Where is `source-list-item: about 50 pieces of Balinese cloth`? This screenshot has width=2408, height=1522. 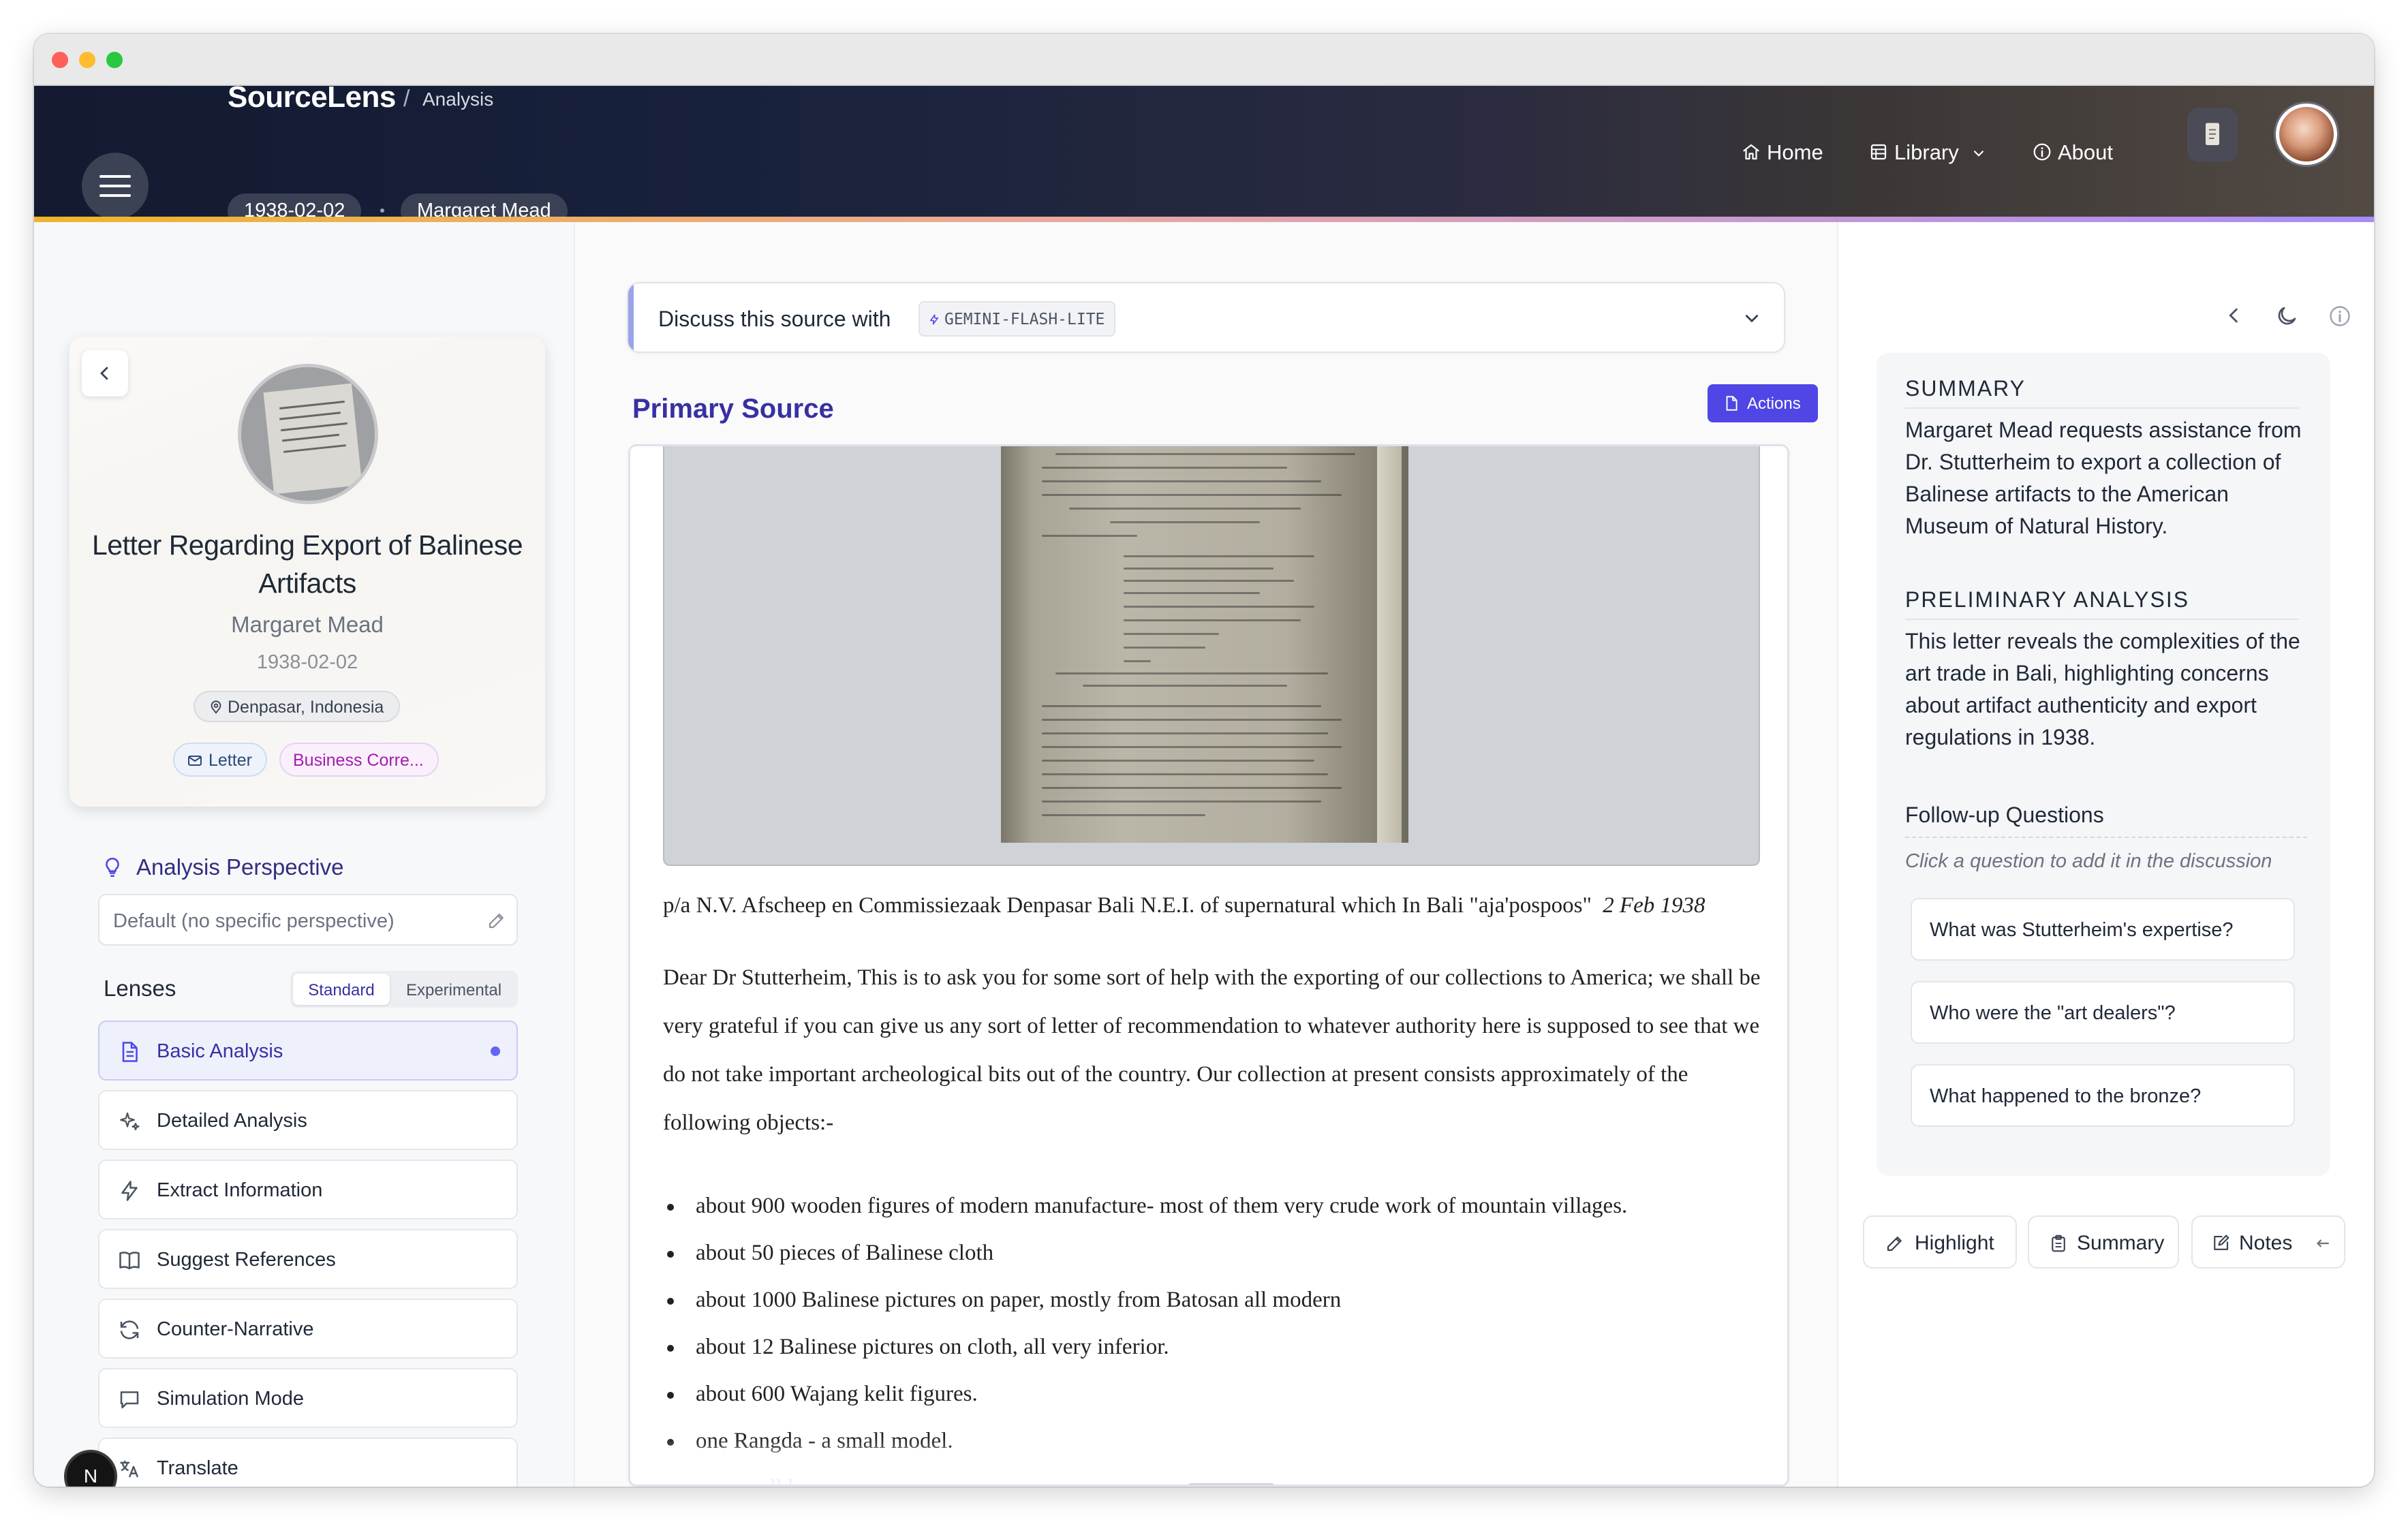 source-list-item: about 50 pieces of Balinese cloth is located at coordinates (830, 1253).